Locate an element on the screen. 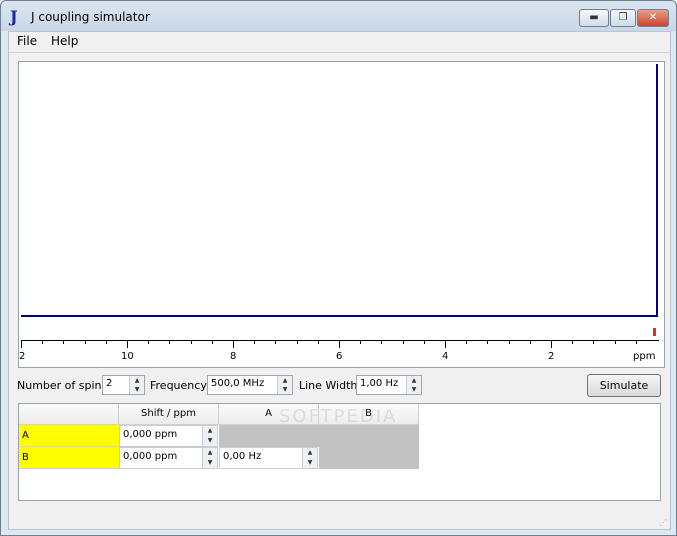  spins-label: Number of spins is located at coordinates (62, 385).